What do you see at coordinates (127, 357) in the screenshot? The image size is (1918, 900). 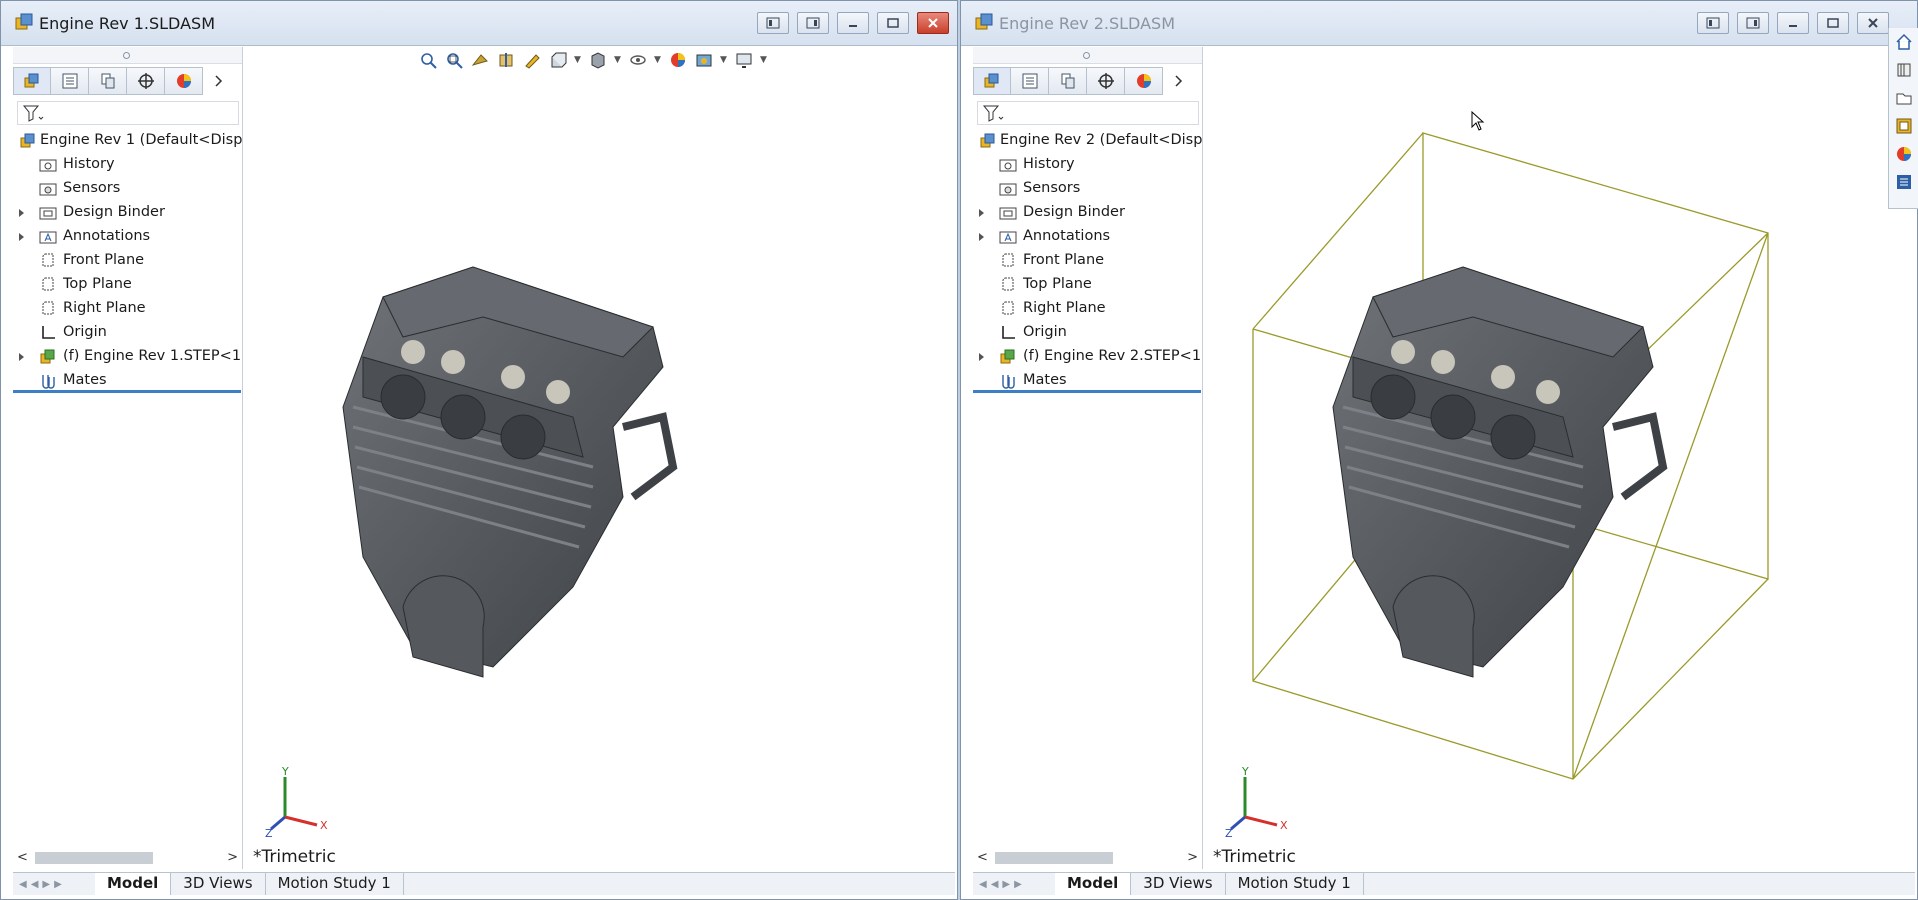 I see `tree-item-part: (f) Engine Rev 1.STEP<1> (` at bounding box center [127, 357].